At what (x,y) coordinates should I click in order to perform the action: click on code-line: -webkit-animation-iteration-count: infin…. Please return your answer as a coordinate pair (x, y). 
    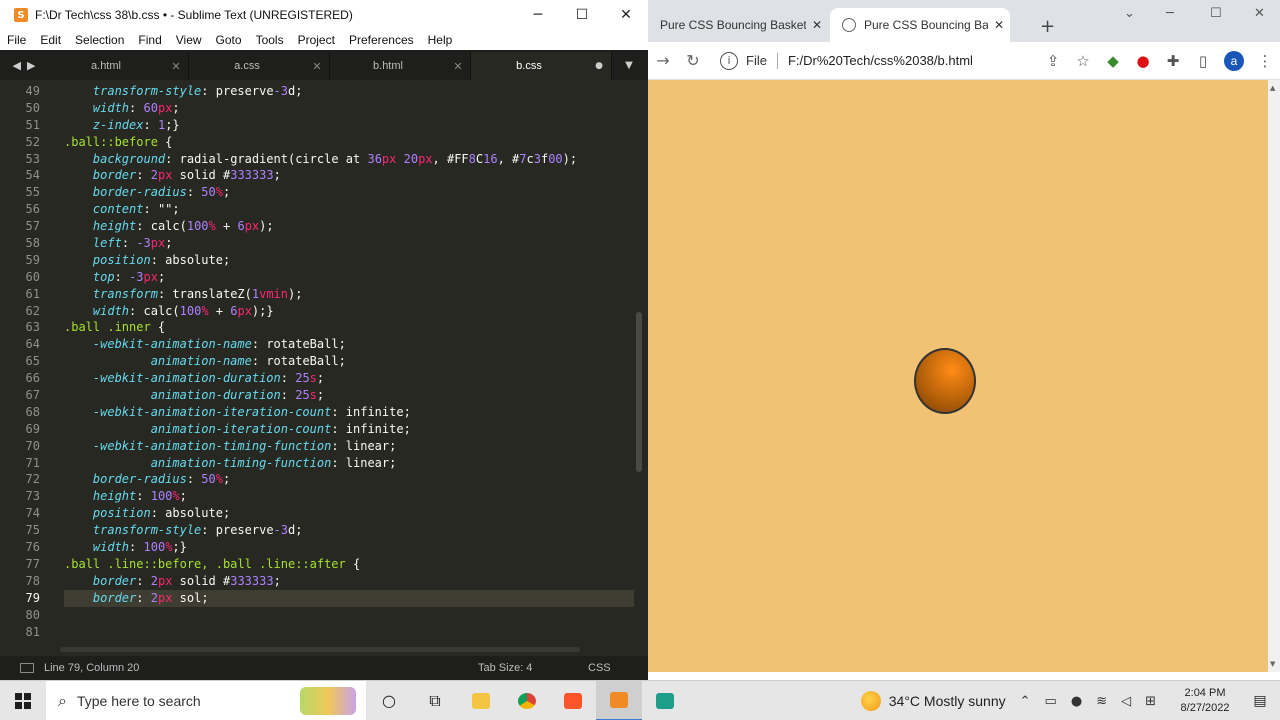
    Looking at the image, I should click on (349, 412).